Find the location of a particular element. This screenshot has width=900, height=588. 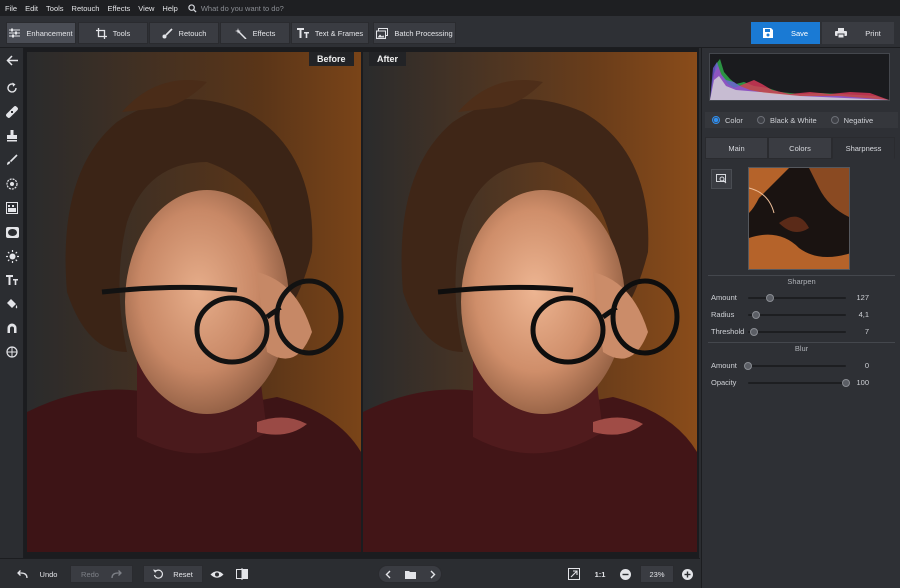

healing-icon is located at coordinates (12, 112).